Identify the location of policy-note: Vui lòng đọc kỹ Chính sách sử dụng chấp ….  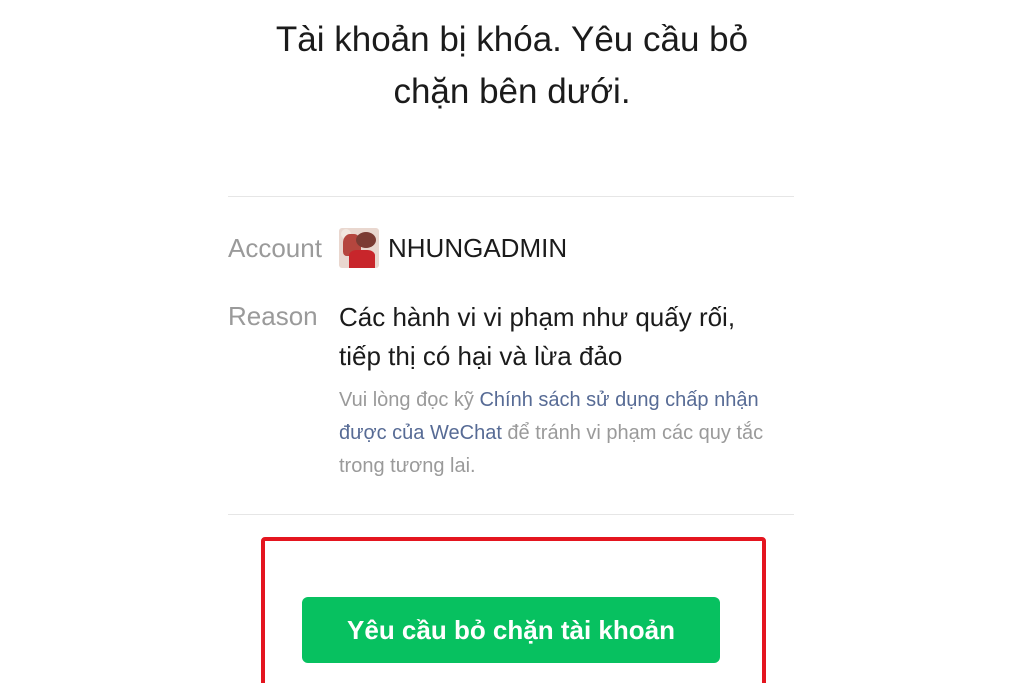
(559, 433).